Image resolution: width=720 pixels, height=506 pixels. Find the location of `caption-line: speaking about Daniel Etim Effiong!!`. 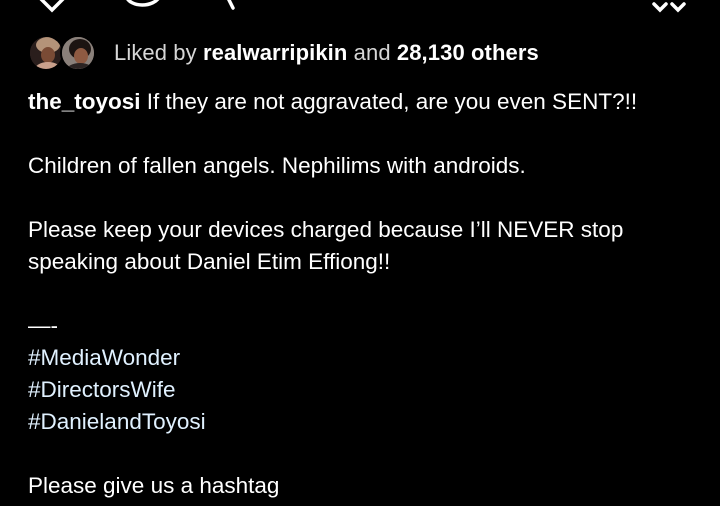

caption-line: speaking about Daniel Etim Effiong!! is located at coordinates (209, 261).